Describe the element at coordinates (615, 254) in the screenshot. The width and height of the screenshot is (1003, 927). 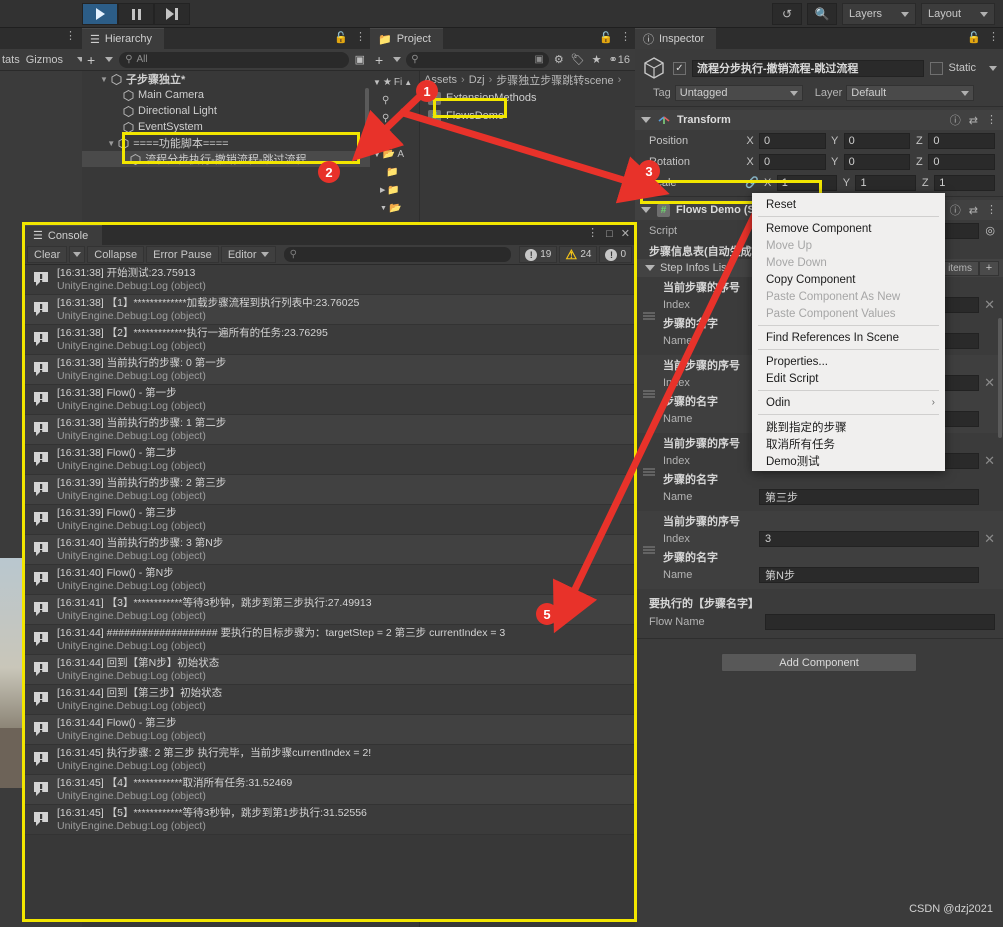
I see `error-count-badge: ! 0` at that location.